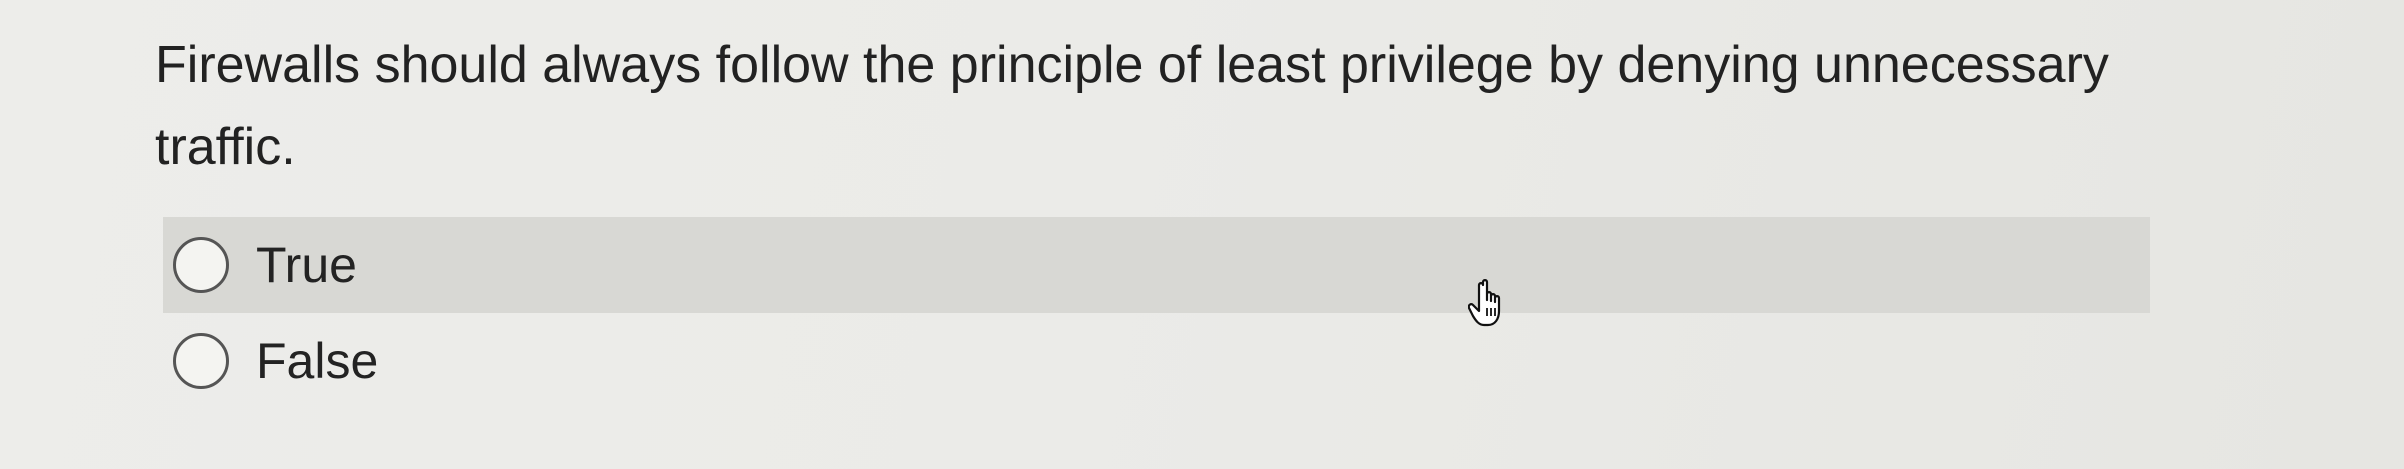 Image resolution: width=2404 pixels, height=469 pixels. I want to click on option-true-label: True, so click(306, 265).